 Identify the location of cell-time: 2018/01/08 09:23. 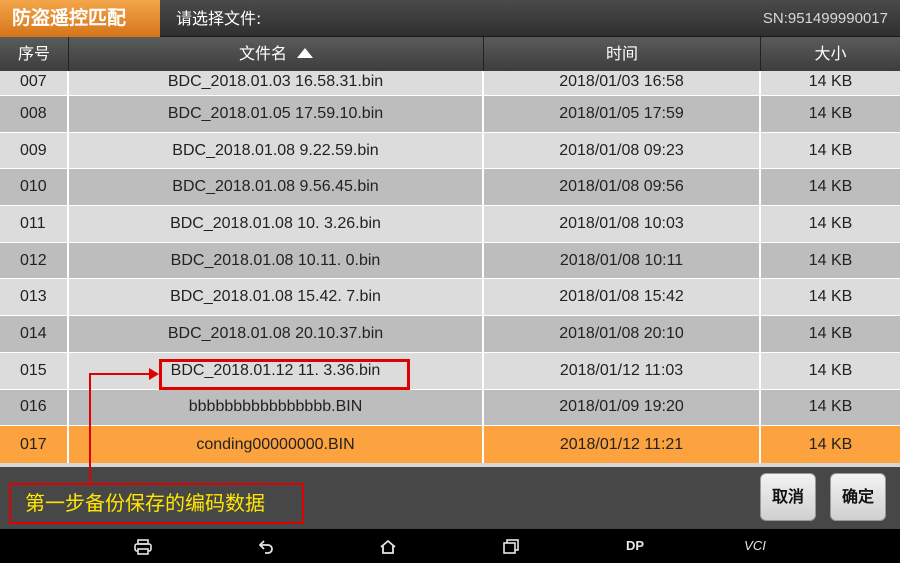
(622, 150).